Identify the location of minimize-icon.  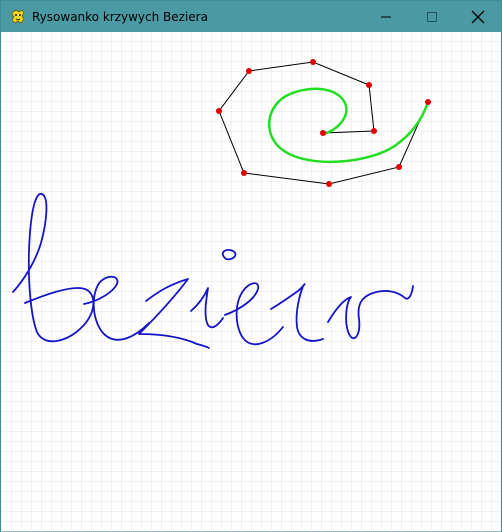
(386, 16).